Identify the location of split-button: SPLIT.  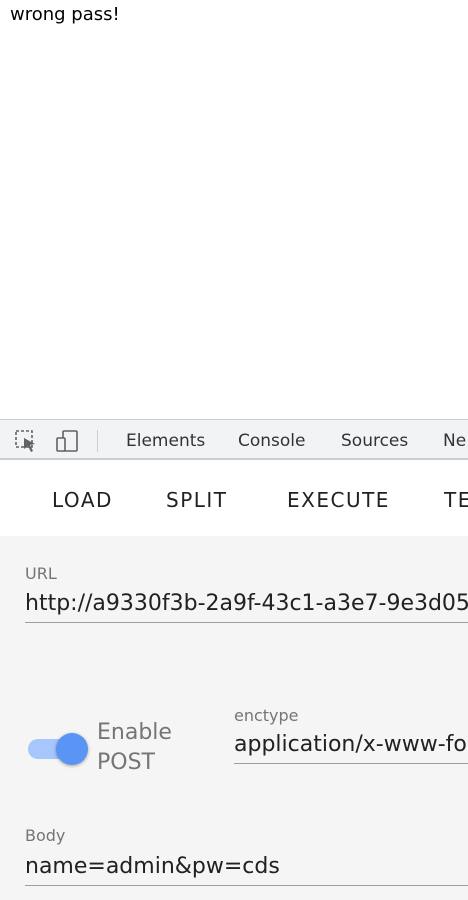
(197, 500).